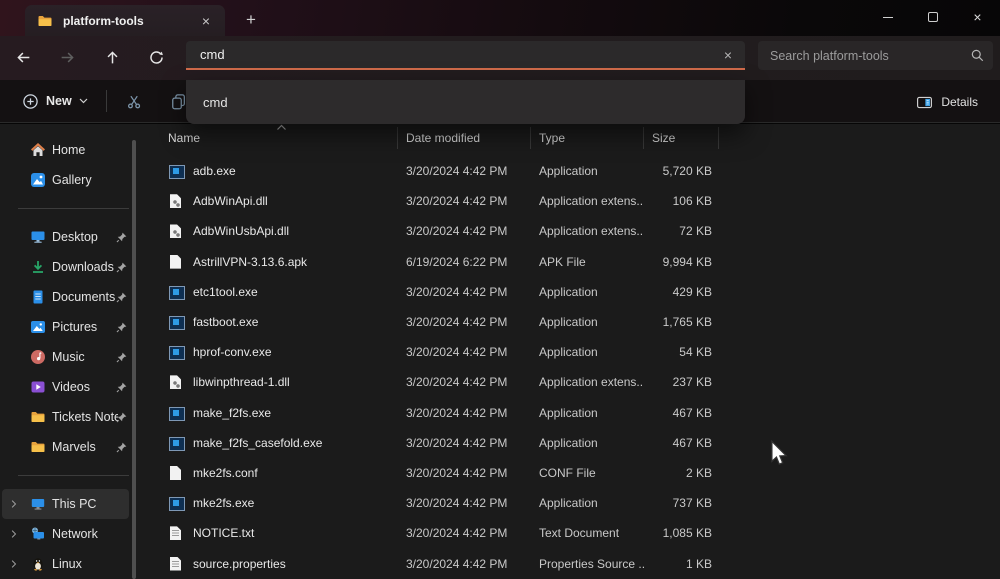 The width and height of the screenshot is (1000, 579). What do you see at coordinates (500, 18) in the screenshot?
I see `title-bar: platform-tools × + ×` at bounding box center [500, 18].